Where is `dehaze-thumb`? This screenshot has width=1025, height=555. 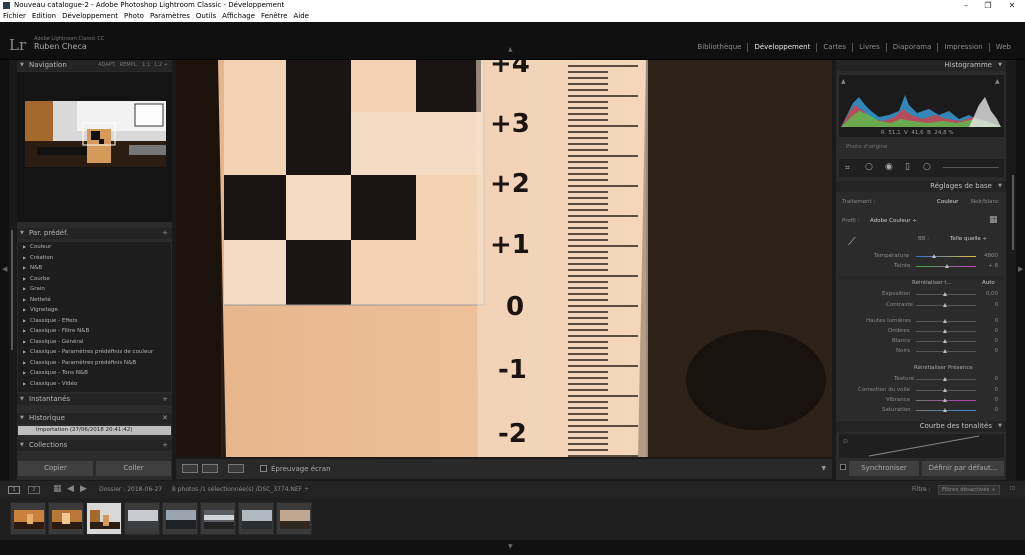 dehaze-thumb is located at coordinates (945, 390).